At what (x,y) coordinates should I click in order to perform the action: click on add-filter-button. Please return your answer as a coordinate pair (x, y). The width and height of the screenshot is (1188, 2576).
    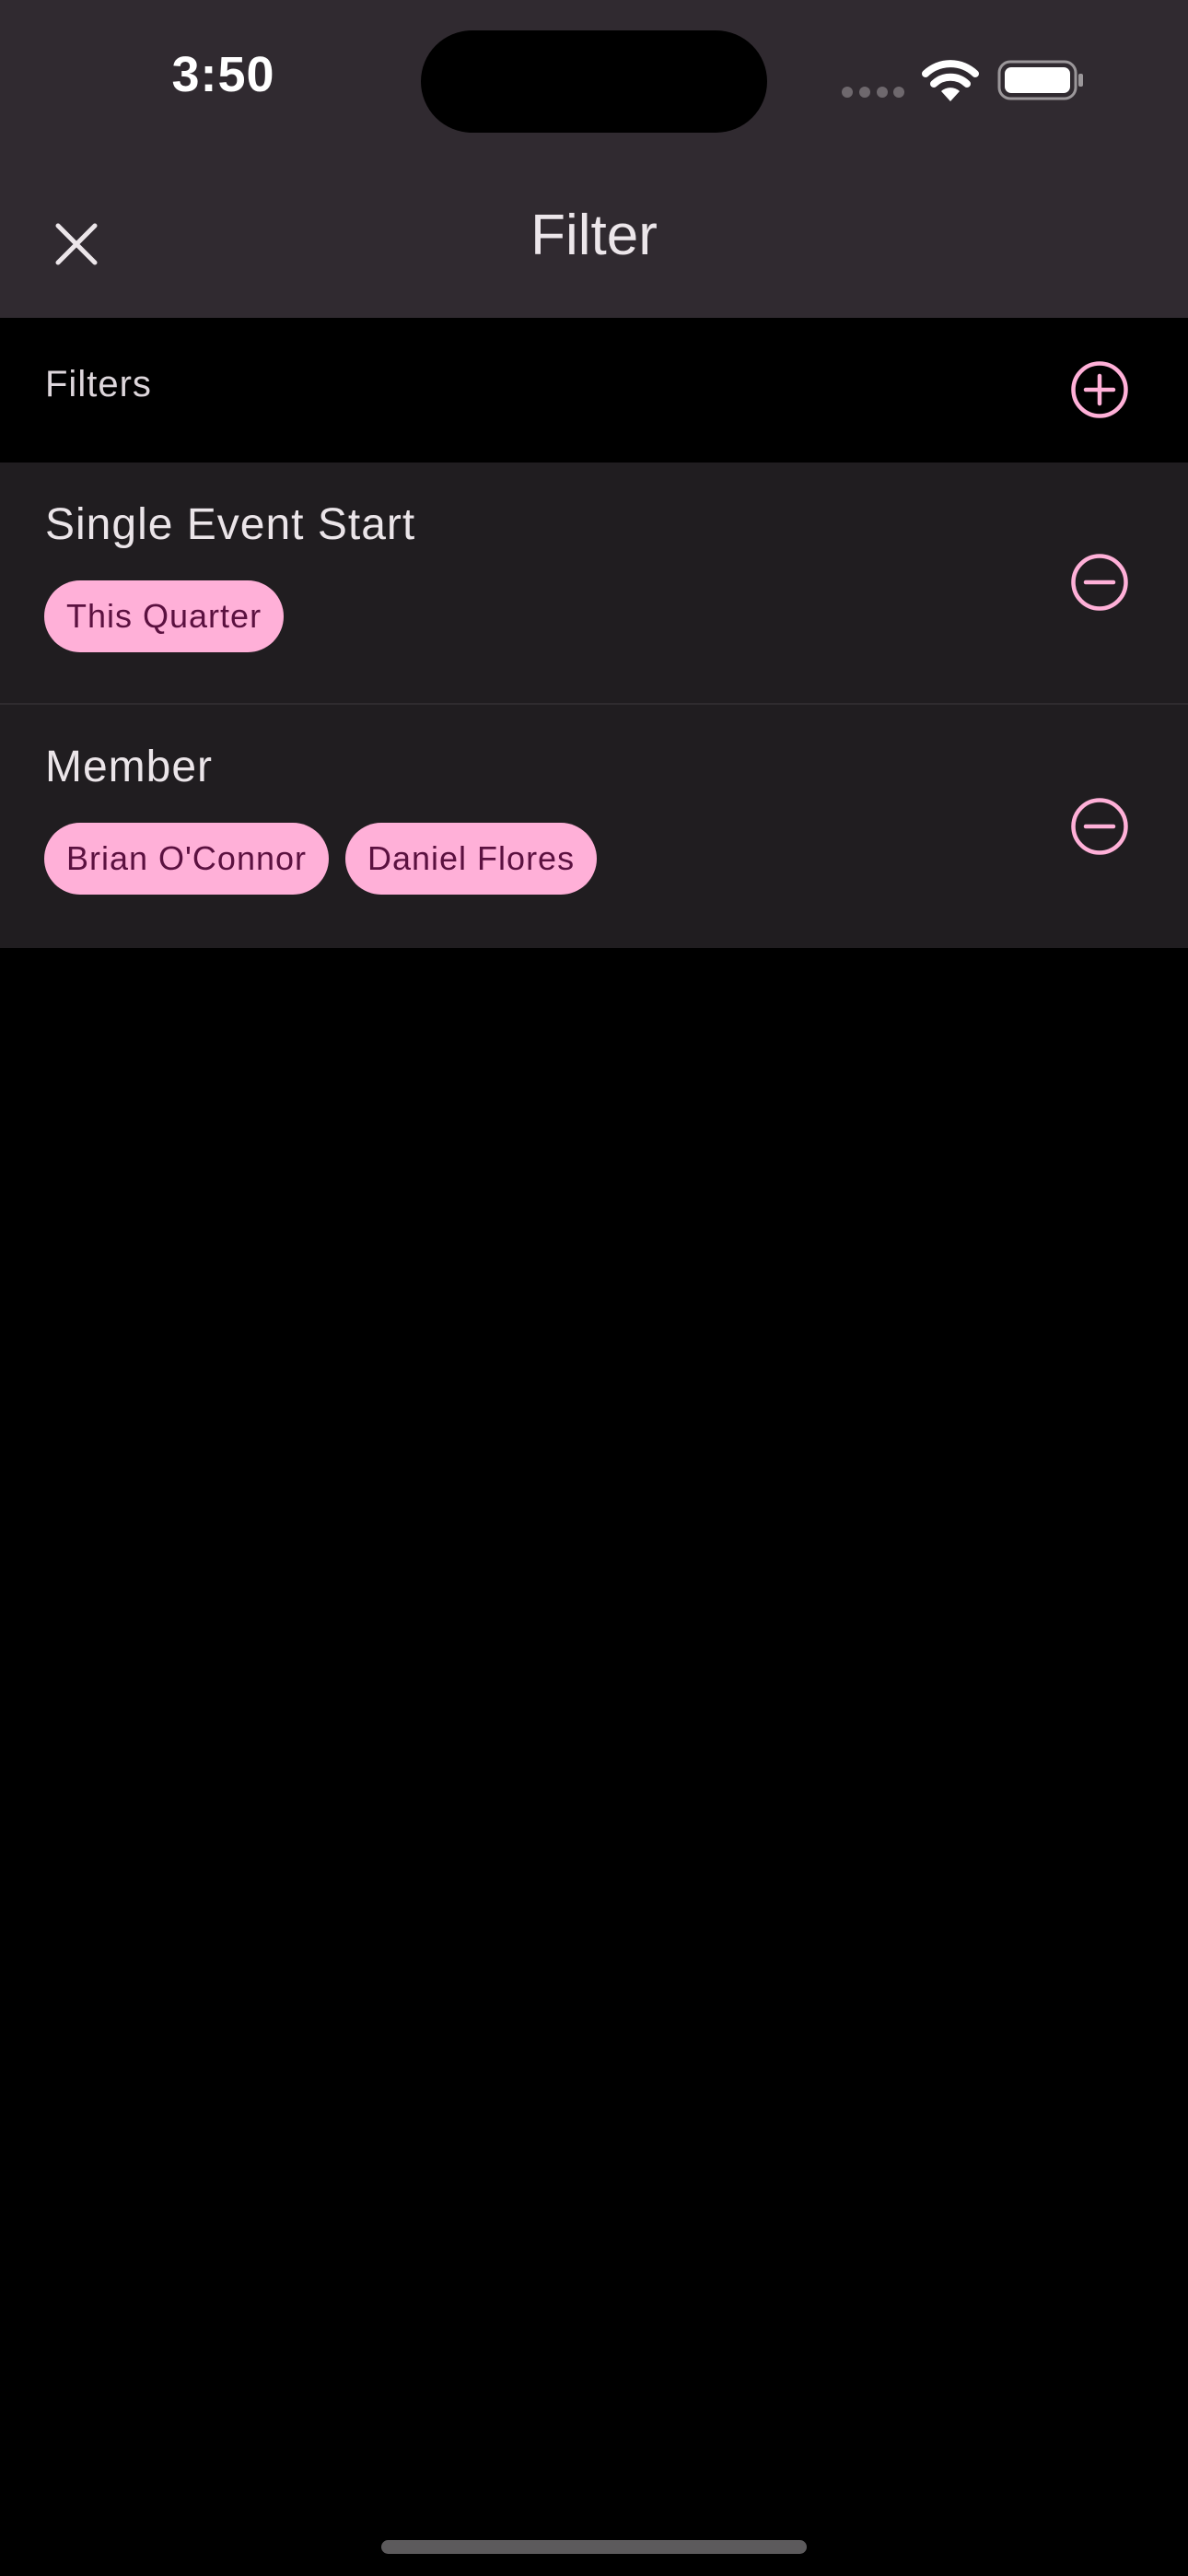
    Looking at the image, I should click on (1100, 390).